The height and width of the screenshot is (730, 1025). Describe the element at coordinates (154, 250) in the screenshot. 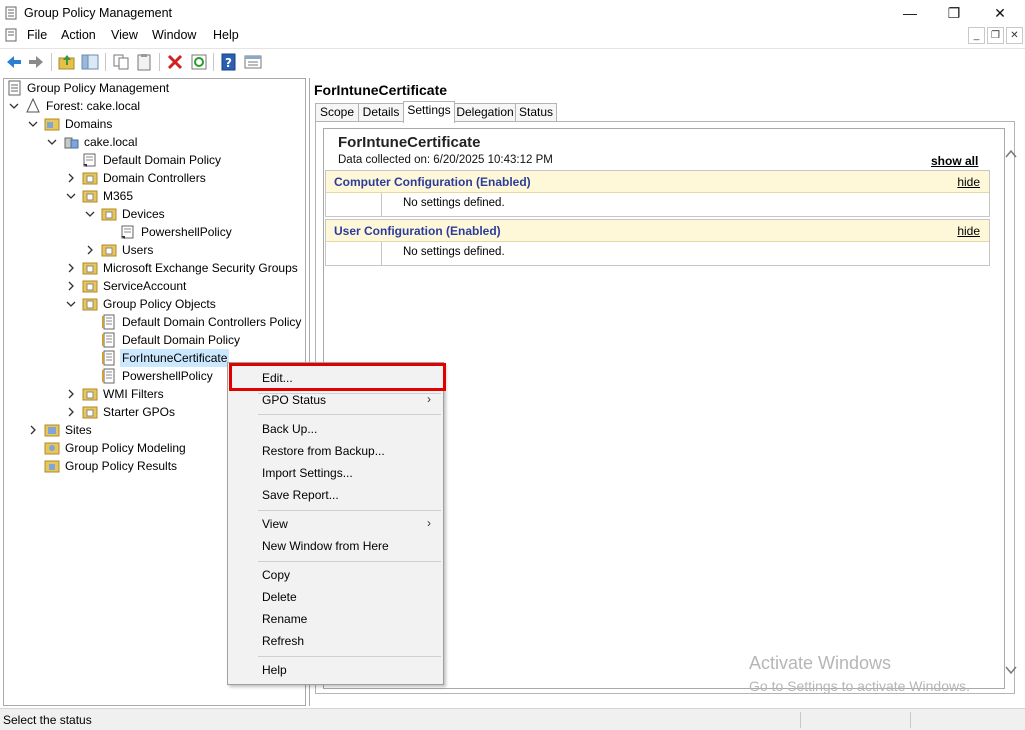

I see `tree-item-users: Users` at that location.